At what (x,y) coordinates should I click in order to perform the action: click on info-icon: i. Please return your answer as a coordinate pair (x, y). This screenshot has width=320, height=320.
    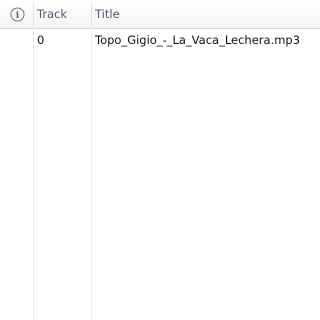
    Looking at the image, I should click on (17, 14).